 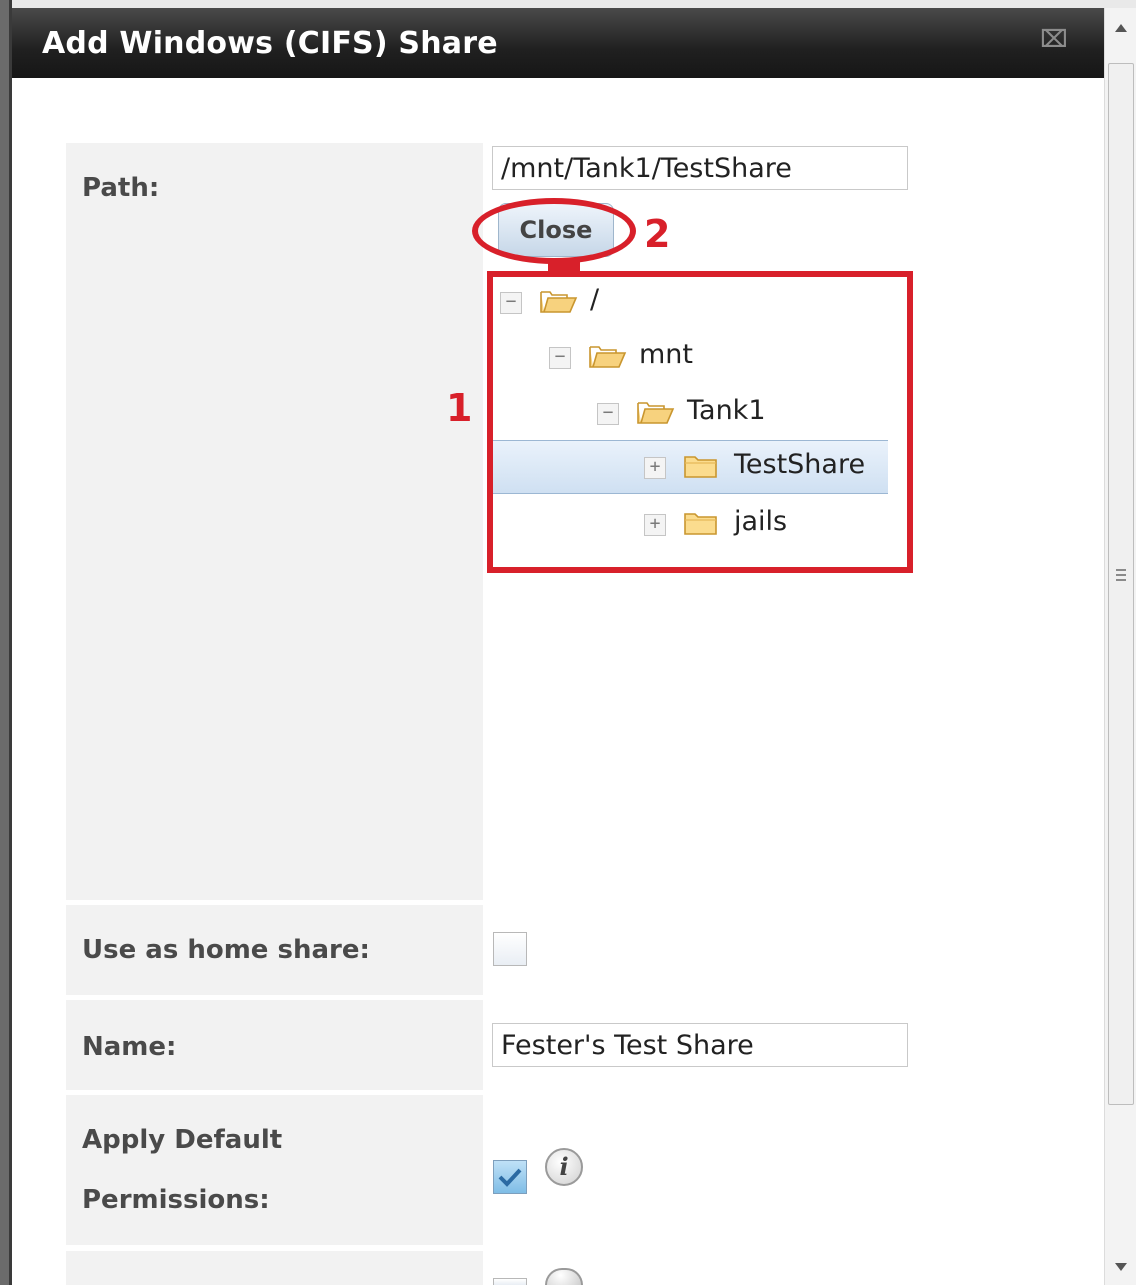 What do you see at coordinates (558, 43) in the screenshot?
I see `dialog-titlebar: Add Windows (CIFS) Share ⌧` at bounding box center [558, 43].